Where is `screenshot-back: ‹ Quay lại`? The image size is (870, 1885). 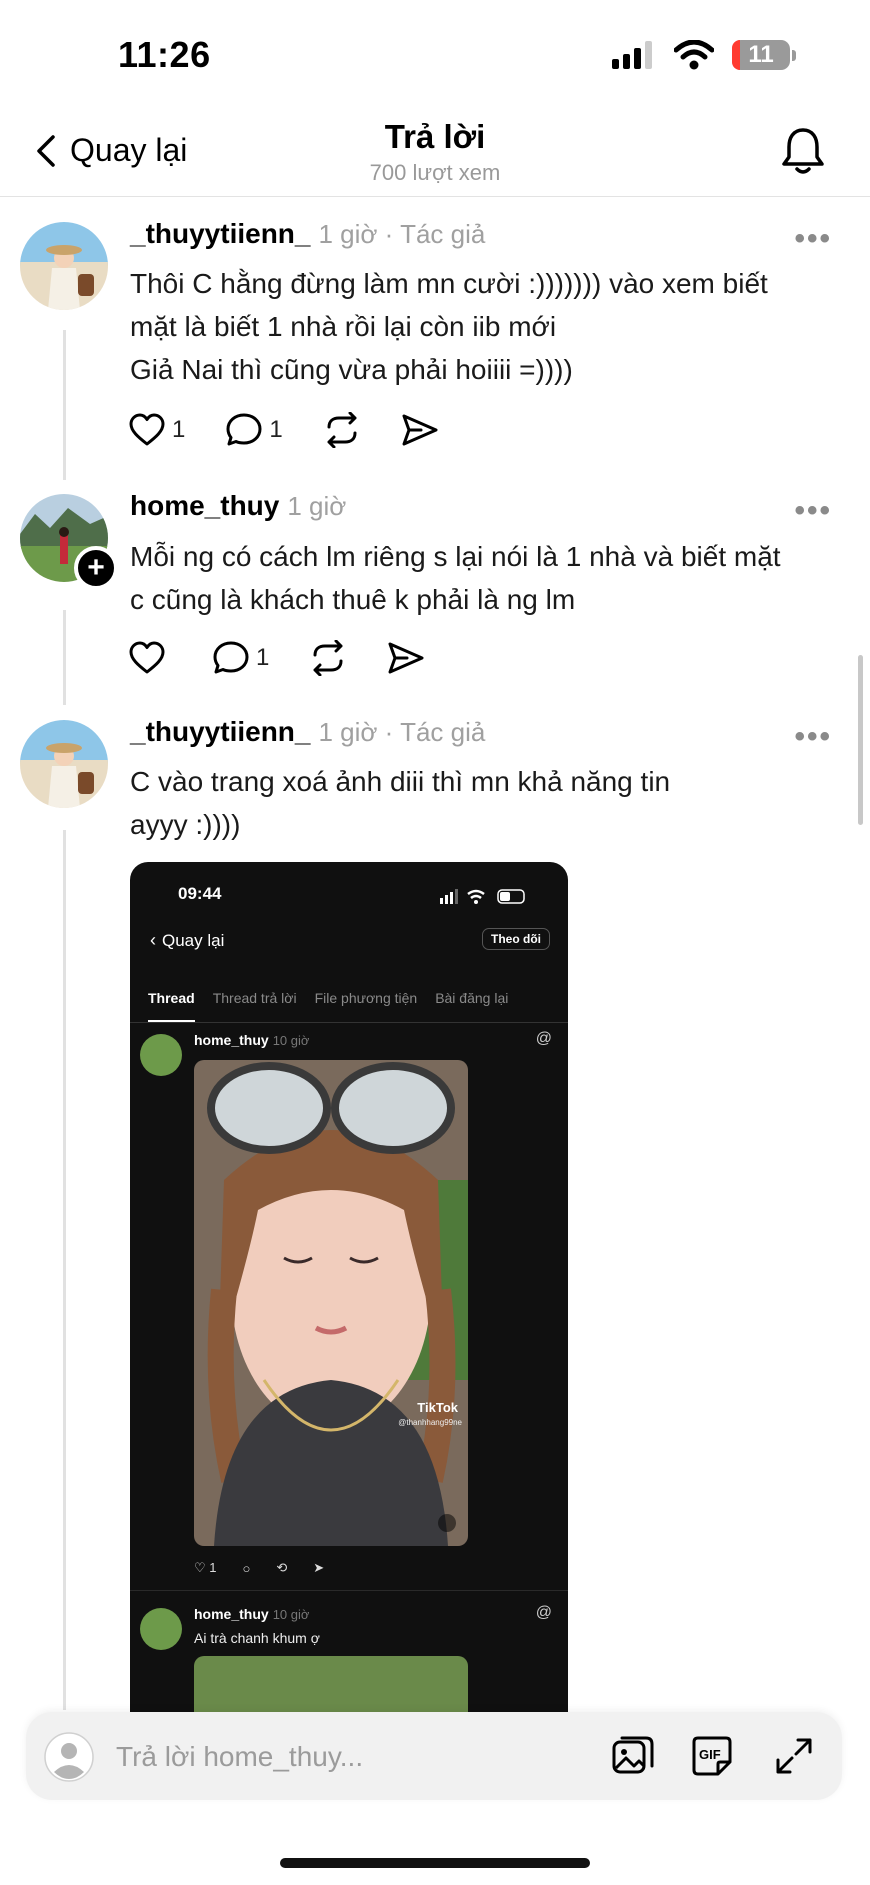
screenshot-back: ‹ Quay lại is located at coordinates (187, 940).